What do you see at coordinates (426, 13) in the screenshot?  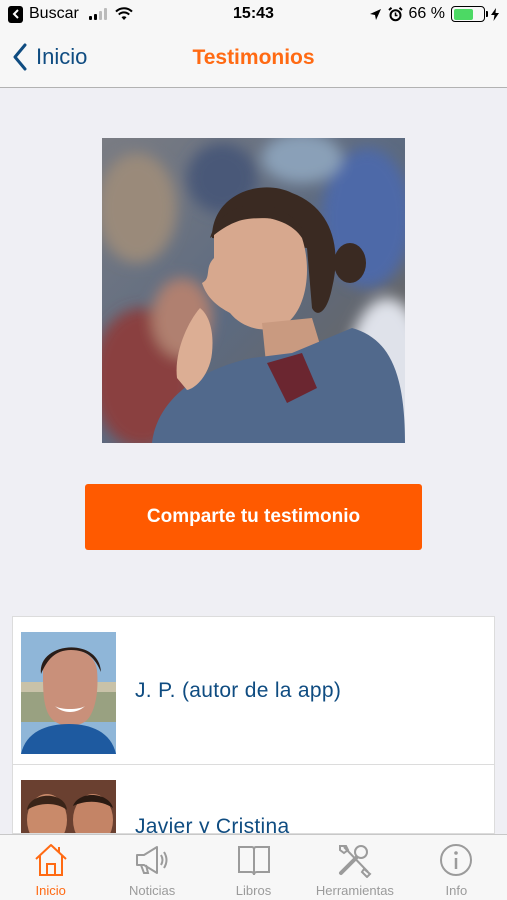 I see `battery-percent: 66 %` at bounding box center [426, 13].